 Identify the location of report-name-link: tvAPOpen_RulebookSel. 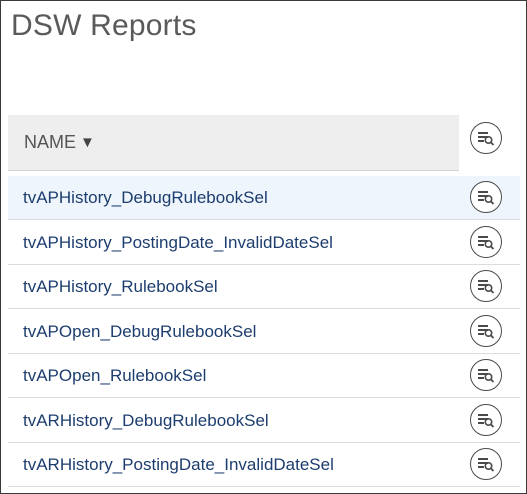
(114, 376).